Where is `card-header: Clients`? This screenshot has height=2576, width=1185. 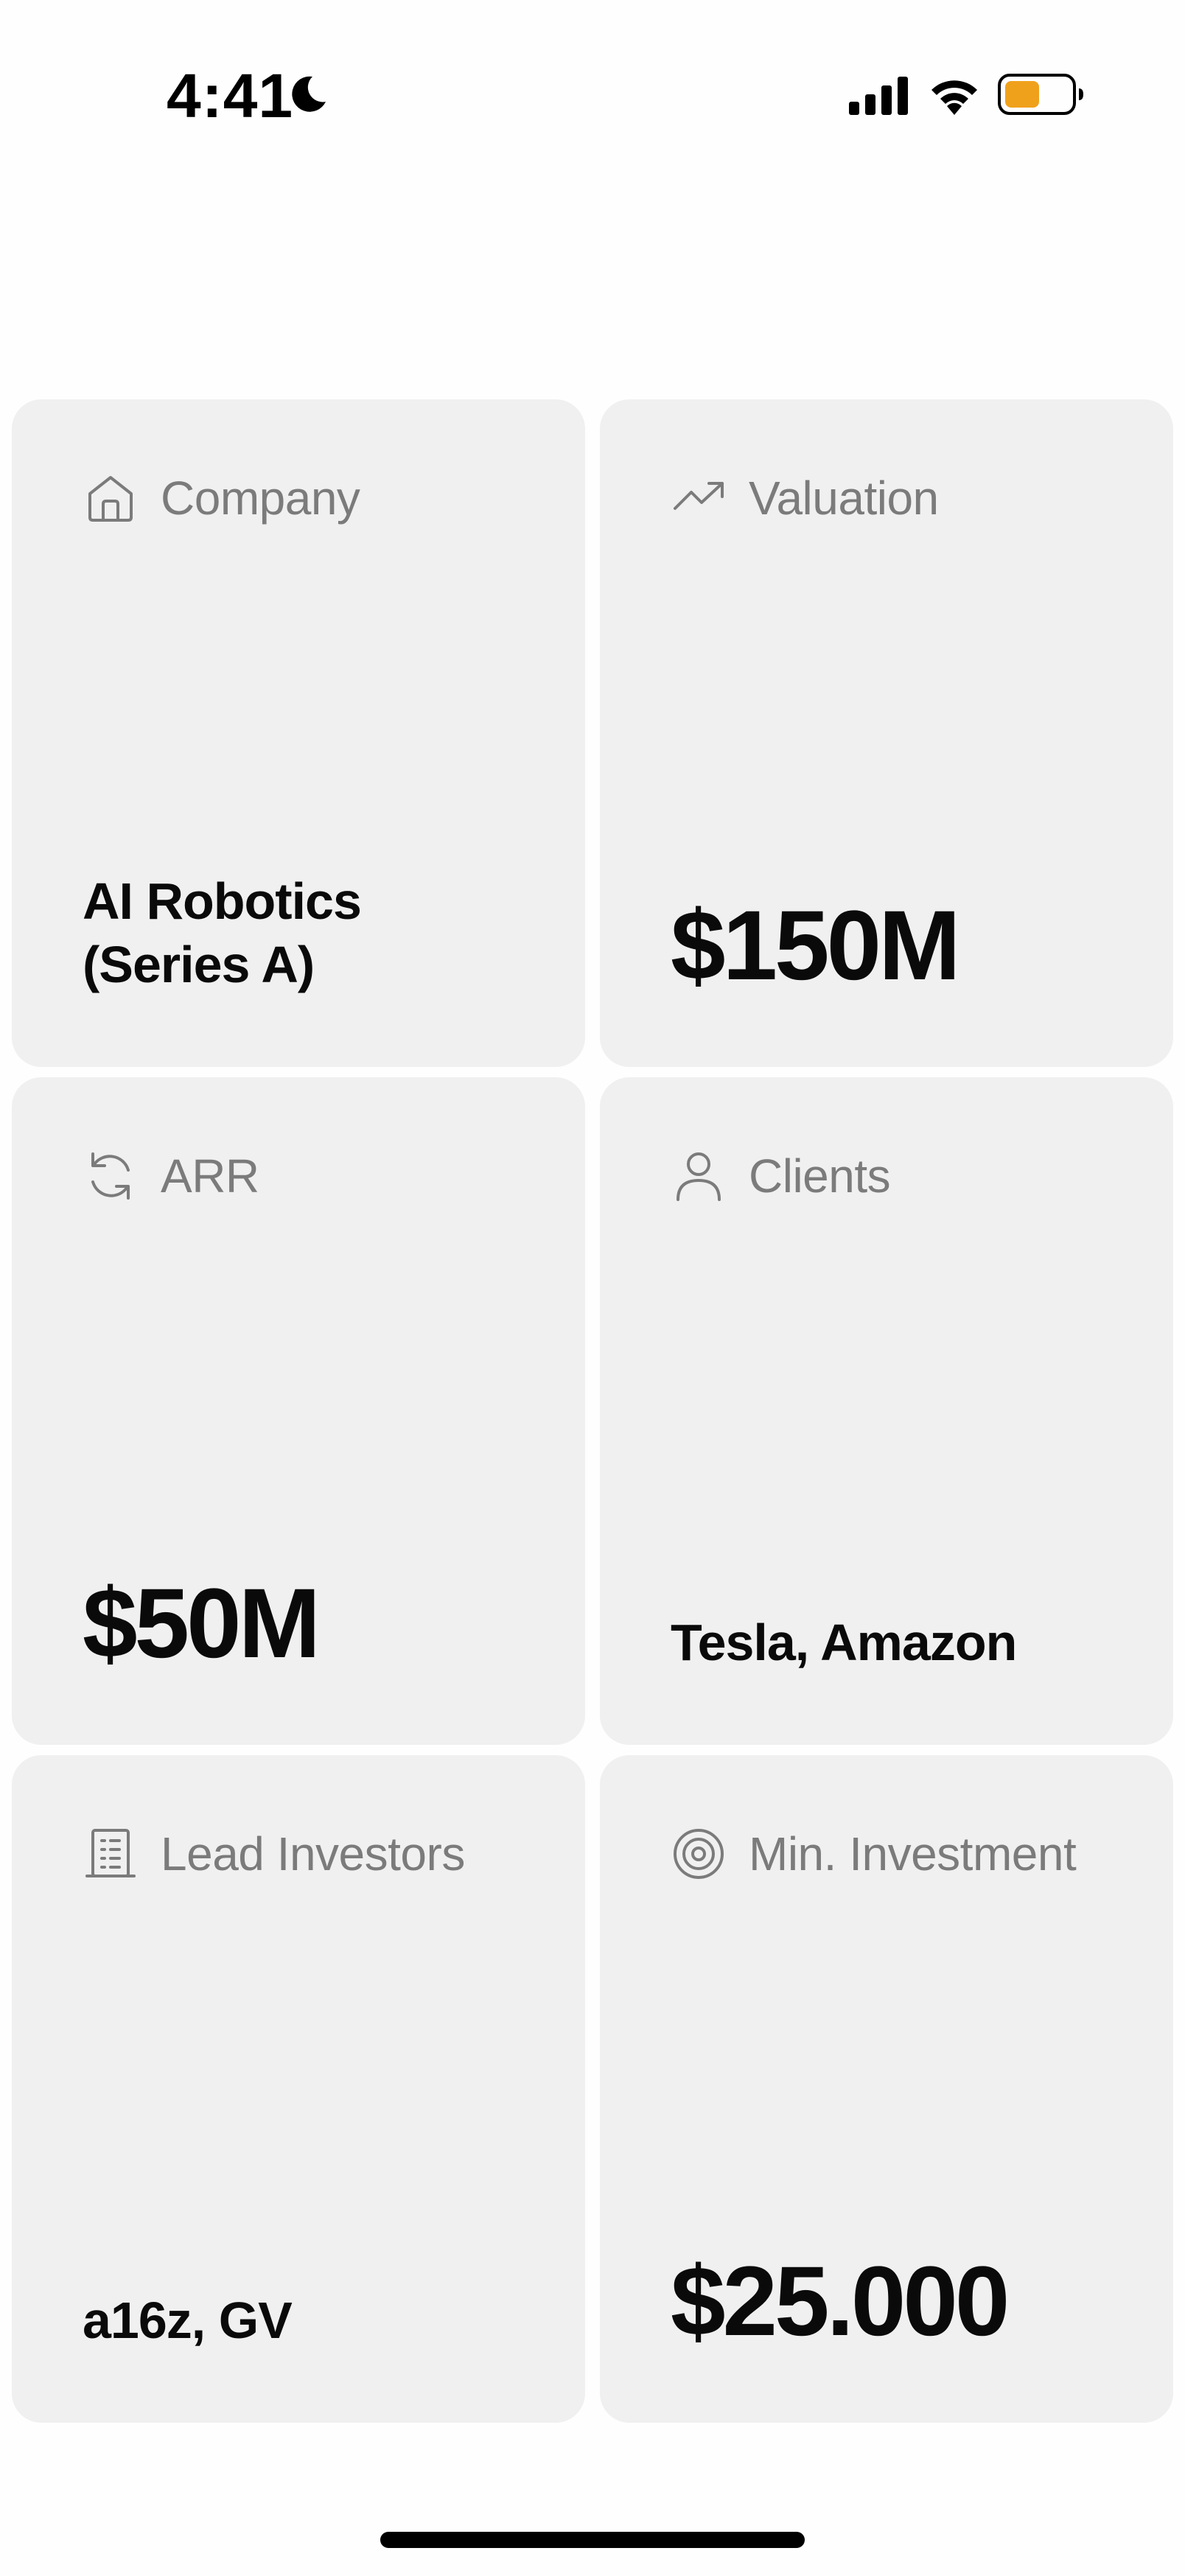
card-header: Clients is located at coordinates (781, 1176).